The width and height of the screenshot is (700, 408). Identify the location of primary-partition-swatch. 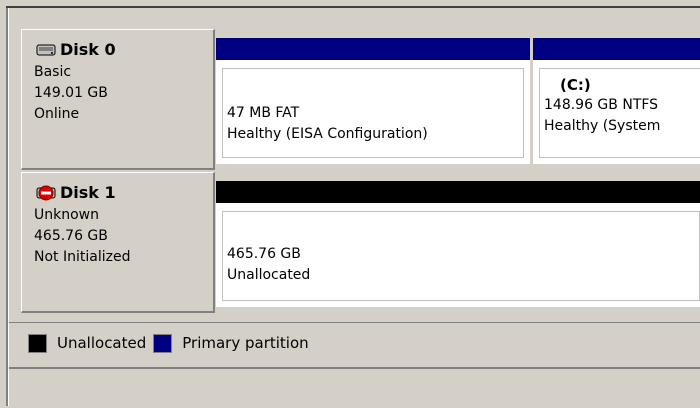
(163, 343).